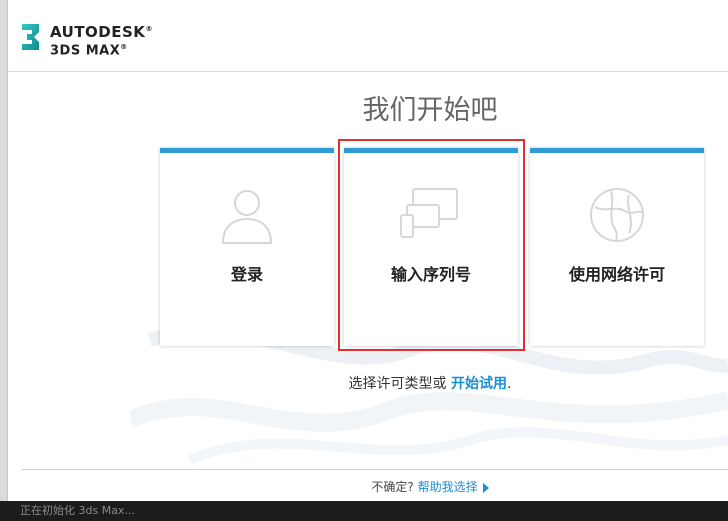  I want to click on start-trial-link: 开始试用, so click(479, 384).